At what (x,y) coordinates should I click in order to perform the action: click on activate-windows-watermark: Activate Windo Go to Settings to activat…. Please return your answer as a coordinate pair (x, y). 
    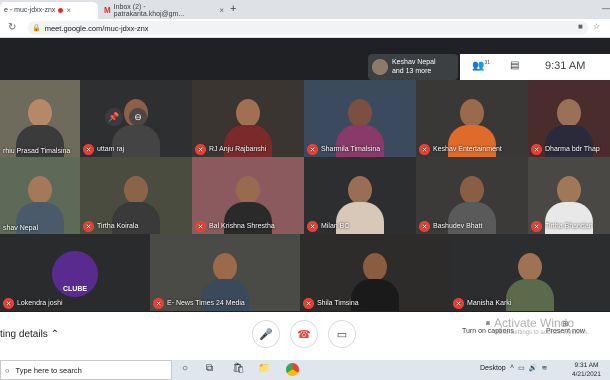
    Looking at the image, I should click on (541, 326).